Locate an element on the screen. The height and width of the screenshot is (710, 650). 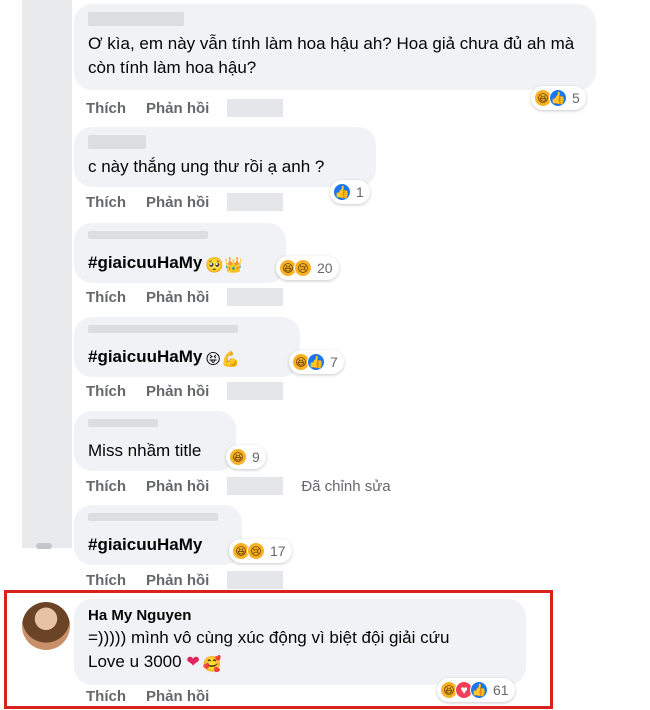
emoji-text: 🥰 is located at coordinates (212, 664).